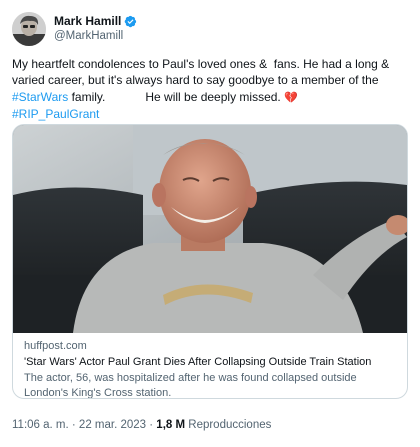 Image resolution: width=420 pixels, height=447 pixels. I want to click on tweet-header: Mark Hamill @MarkHamill, so click(74, 29).